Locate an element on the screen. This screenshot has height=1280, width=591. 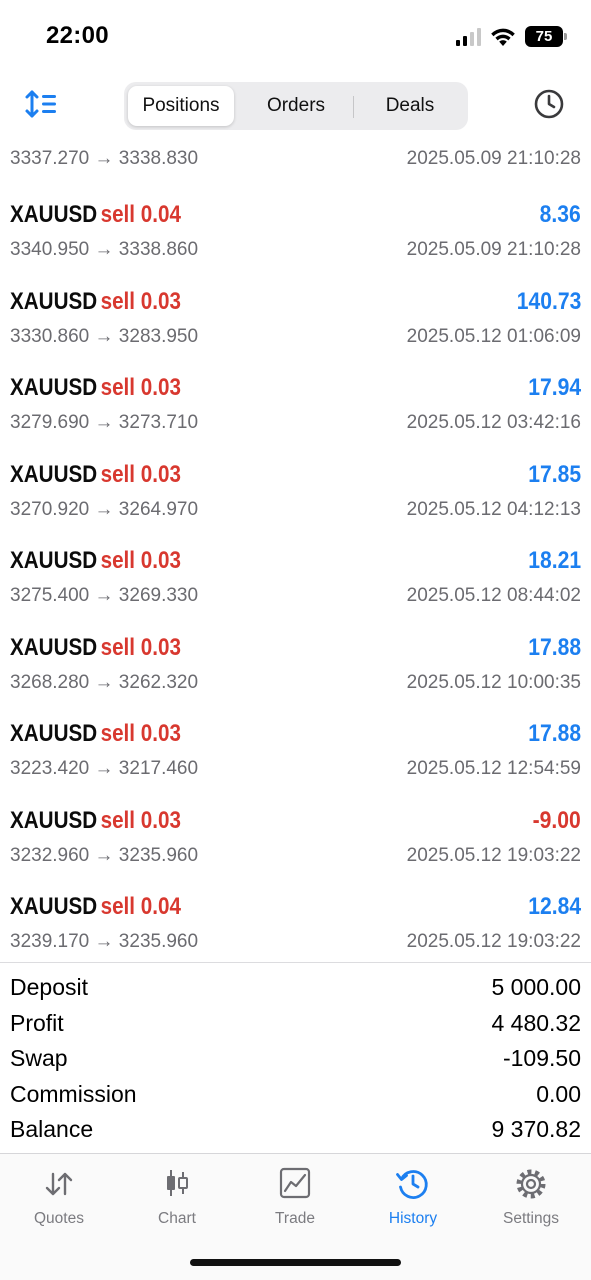
summary-value: 4 480.32 is located at coordinates (536, 1022).